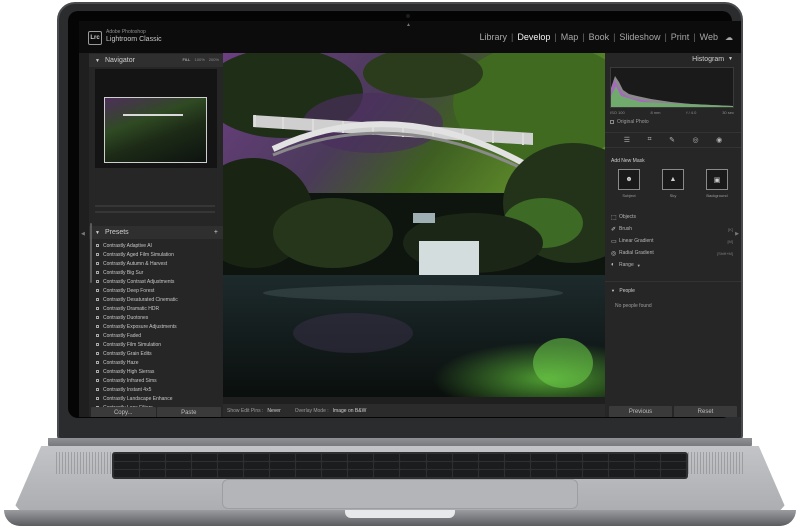  I want to click on histogram-chart, so click(672, 87).